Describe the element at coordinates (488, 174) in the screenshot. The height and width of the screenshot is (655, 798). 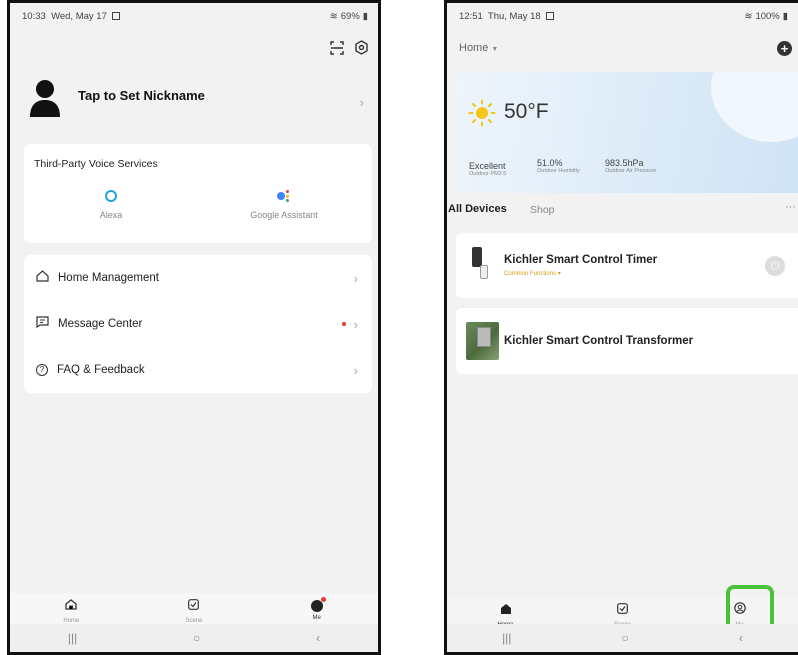
I see `stat-label: Outdoor PM2.5` at that location.